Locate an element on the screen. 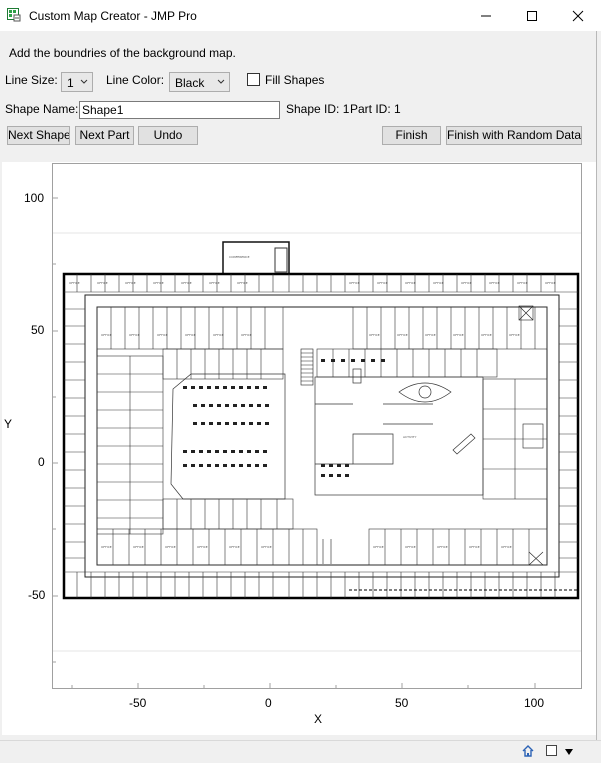 Image resolution: width=601 pixels, height=763 pixels. fill-shapes-label: Fill Shapes is located at coordinates (294, 80).